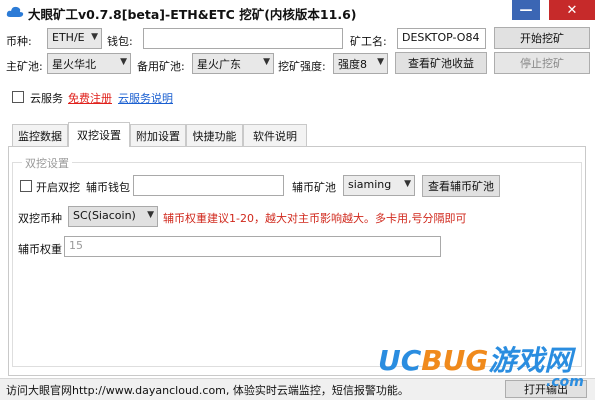 Image resolution: width=595 pixels, height=400 pixels. What do you see at coordinates (370, 184) in the screenshot?
I see `dual-pool-value: siaming` at bounding box center [370, 184].